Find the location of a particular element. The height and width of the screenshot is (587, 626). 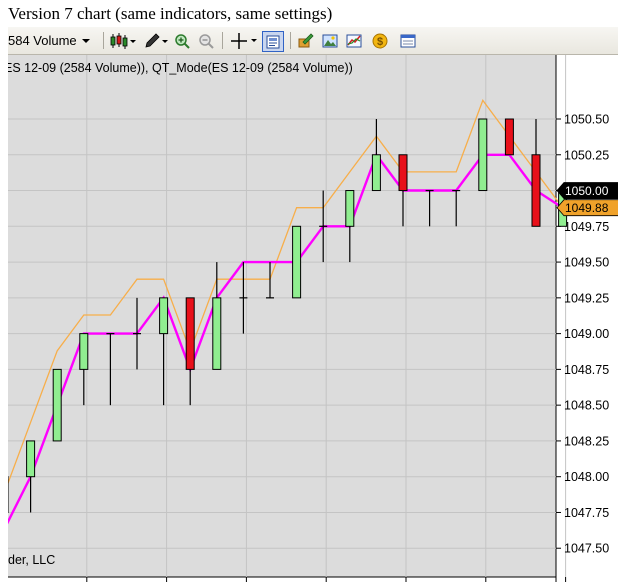

copyright-label: der, LLC is located at coordinates (31, 560).